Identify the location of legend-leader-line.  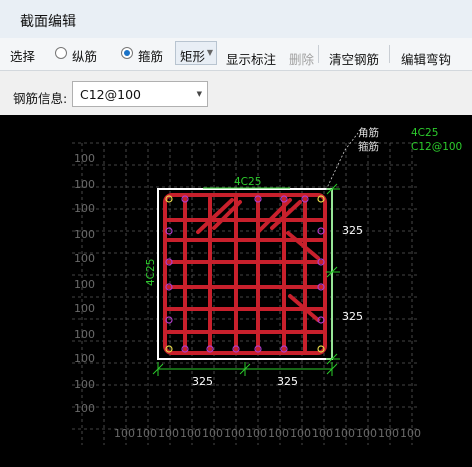
(342, 161).